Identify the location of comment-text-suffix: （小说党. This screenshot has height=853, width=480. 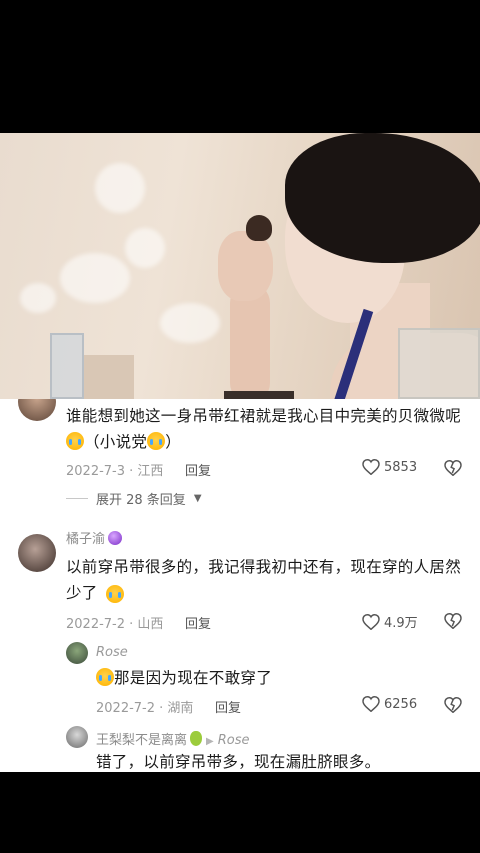
(116, 442).